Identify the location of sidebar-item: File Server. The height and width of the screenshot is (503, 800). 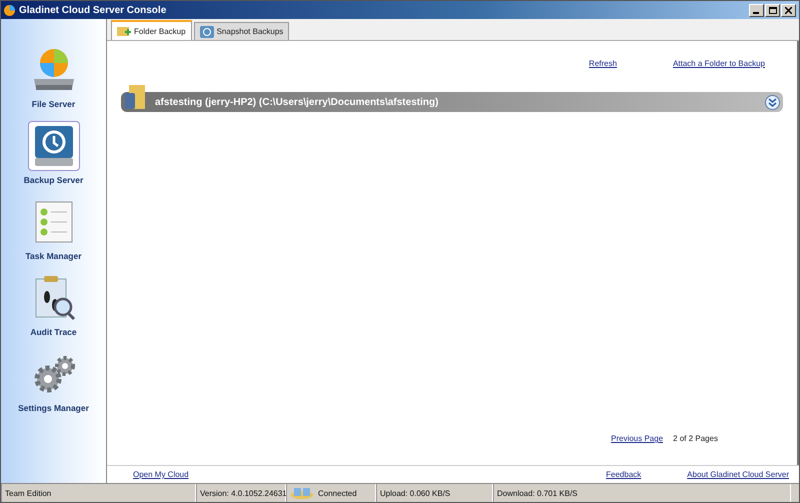
(54, 74).